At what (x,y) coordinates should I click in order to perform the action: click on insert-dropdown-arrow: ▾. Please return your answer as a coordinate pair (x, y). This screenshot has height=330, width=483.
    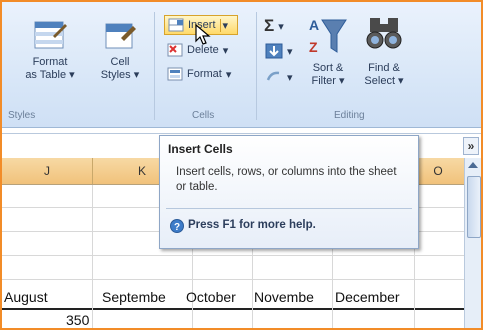
    Looking at the image, I should click on (223, 25).